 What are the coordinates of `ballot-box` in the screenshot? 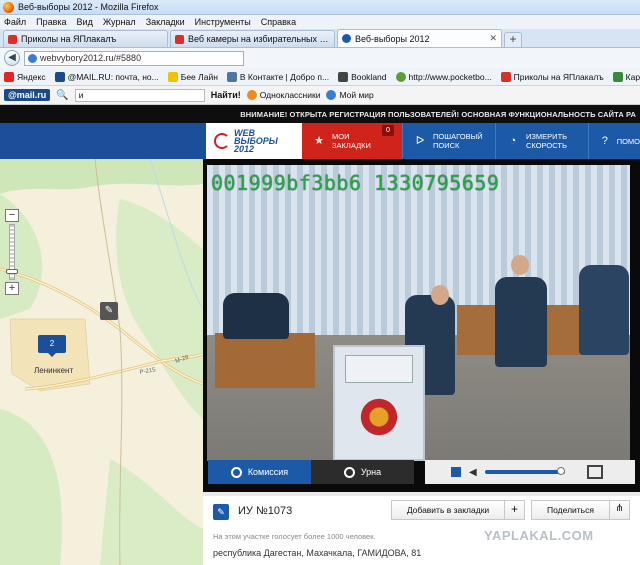 It's located at (379, 403).